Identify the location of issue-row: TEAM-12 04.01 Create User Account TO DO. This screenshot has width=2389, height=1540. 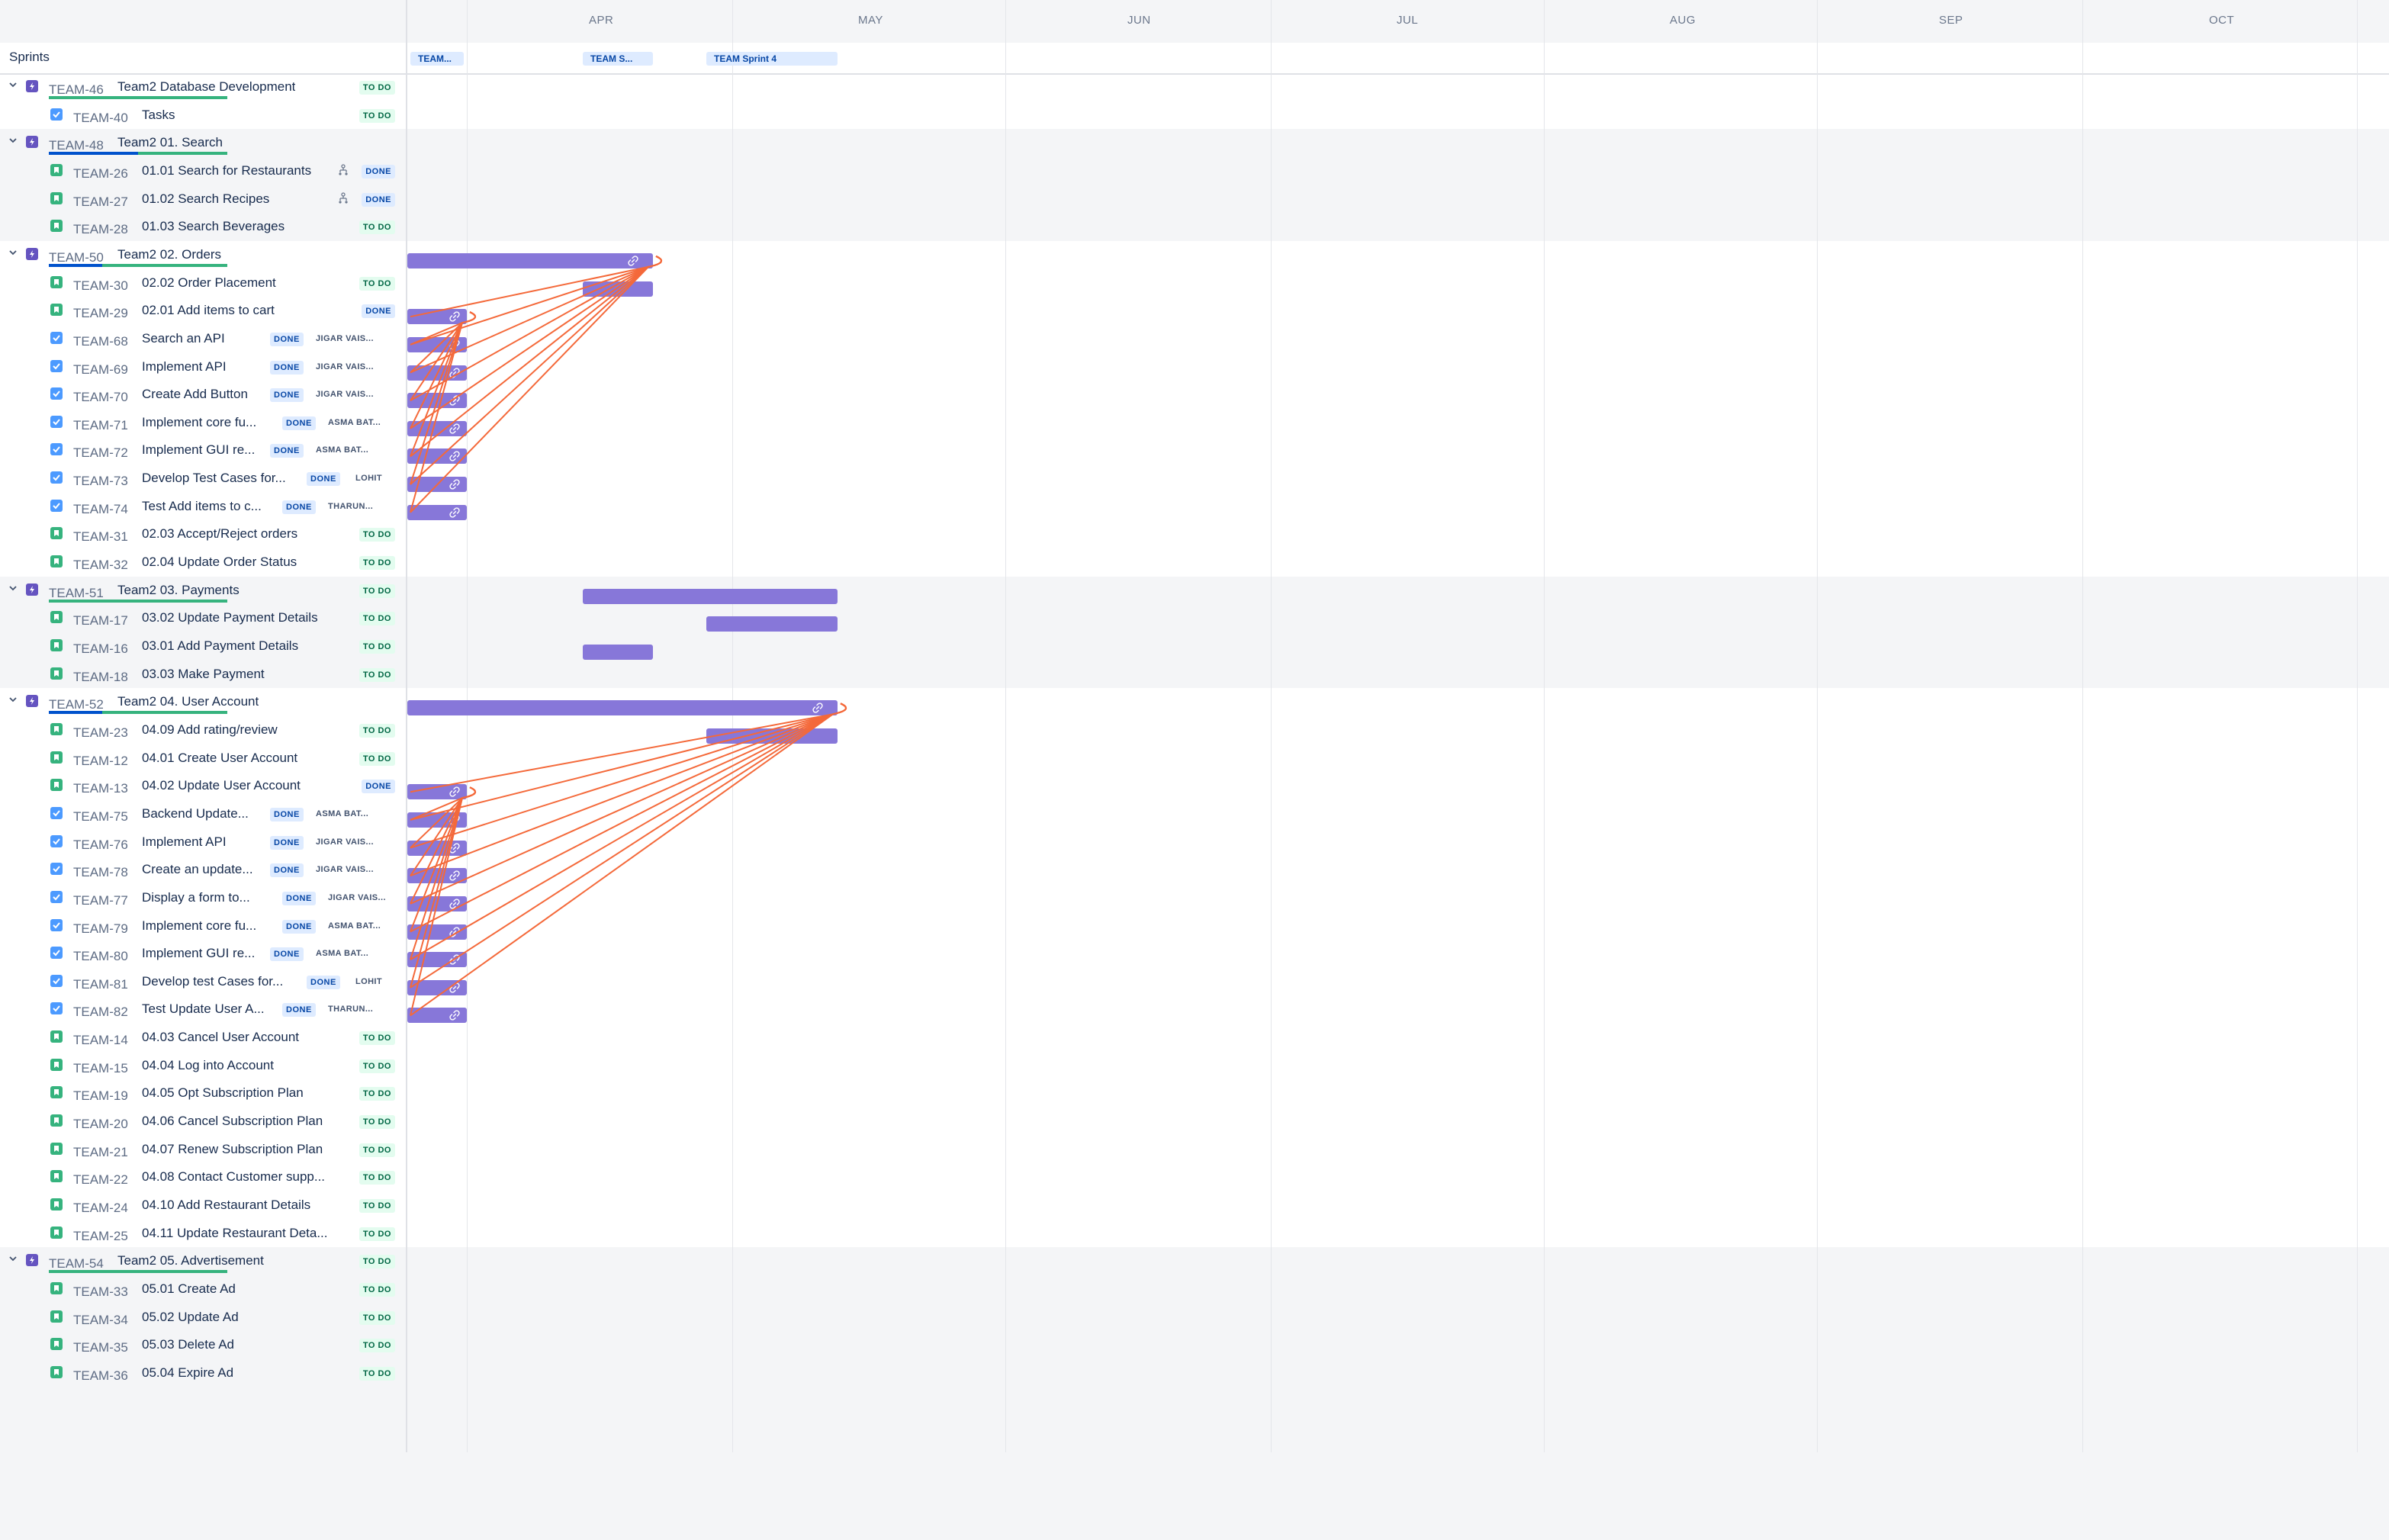
(203, 758).